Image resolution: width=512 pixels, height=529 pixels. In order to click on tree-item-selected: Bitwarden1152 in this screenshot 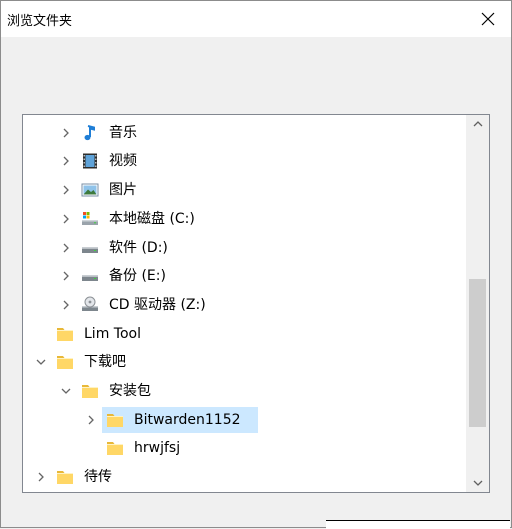, I will do `click(243, 420)`.